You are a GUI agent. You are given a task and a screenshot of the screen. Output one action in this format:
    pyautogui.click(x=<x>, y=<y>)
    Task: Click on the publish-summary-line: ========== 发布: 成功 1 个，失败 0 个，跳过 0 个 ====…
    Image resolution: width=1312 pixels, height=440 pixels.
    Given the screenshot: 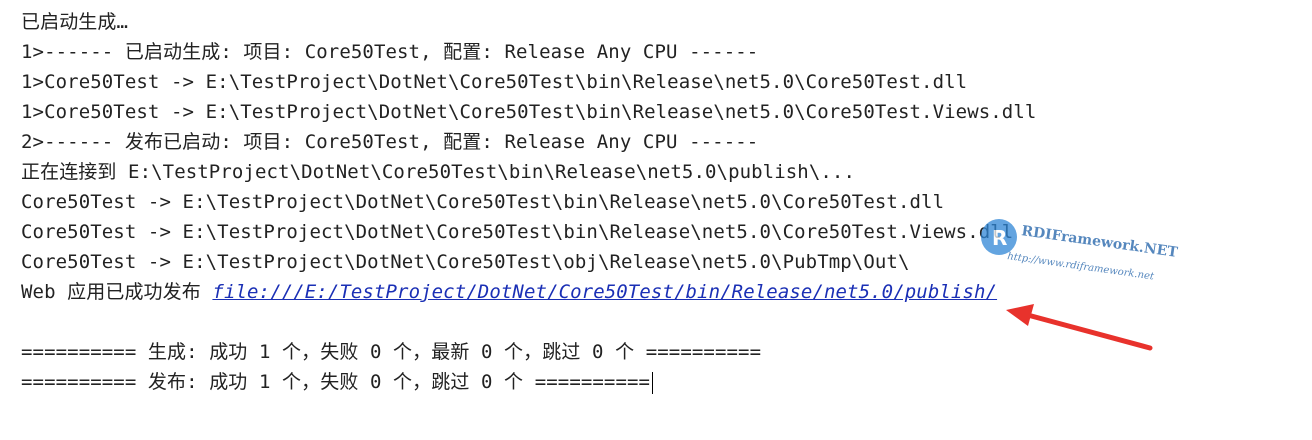 What is the action you would take?
    pyautogui.click(x=656, y=382)
    